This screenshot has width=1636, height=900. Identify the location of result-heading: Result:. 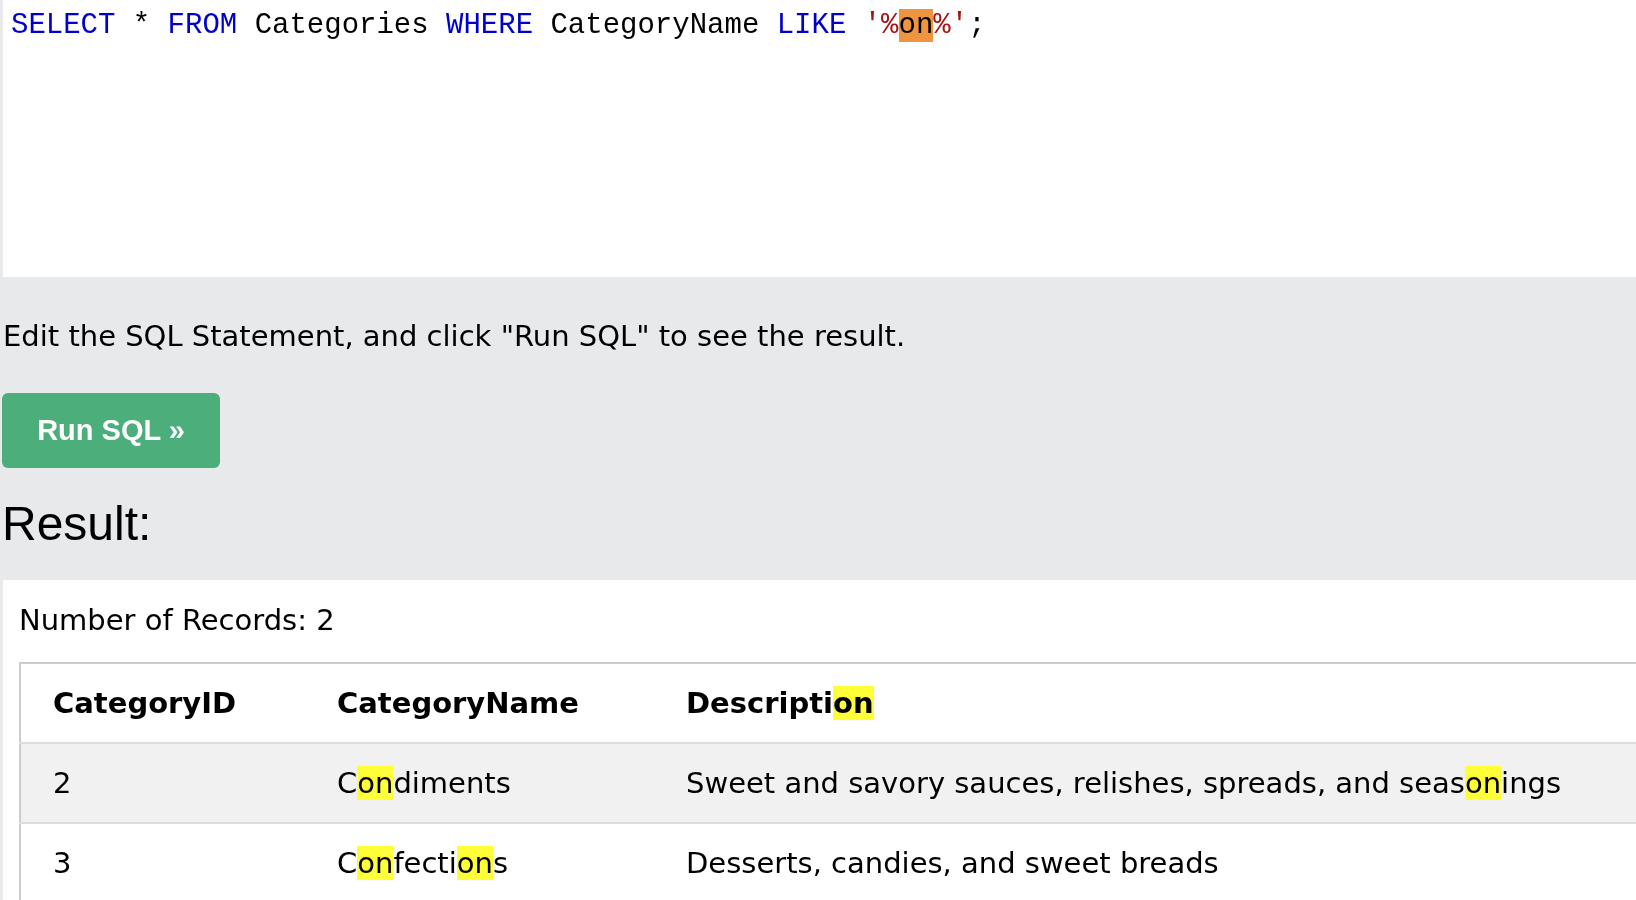
(77, 524).